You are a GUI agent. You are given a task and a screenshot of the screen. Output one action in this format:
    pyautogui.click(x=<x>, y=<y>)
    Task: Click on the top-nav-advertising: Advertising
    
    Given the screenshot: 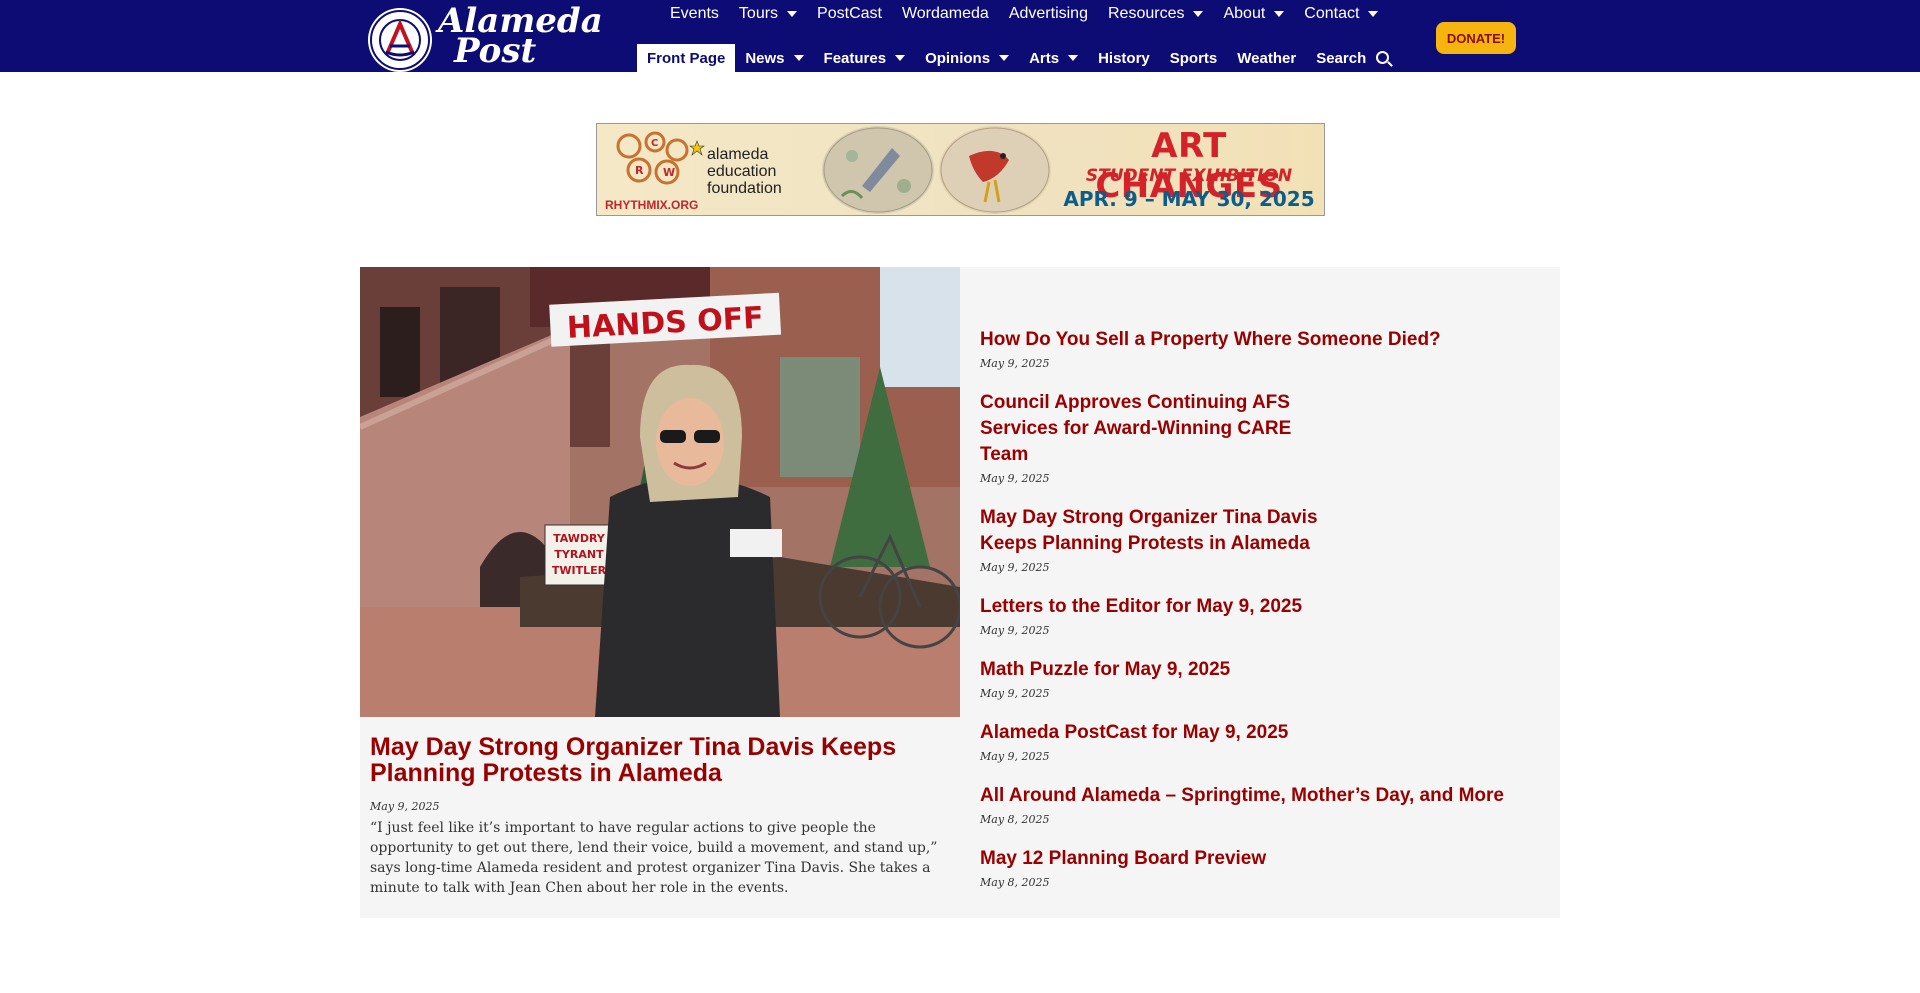 What is the action you would take?
    pyautogui.click(x=1048, y=14)
    